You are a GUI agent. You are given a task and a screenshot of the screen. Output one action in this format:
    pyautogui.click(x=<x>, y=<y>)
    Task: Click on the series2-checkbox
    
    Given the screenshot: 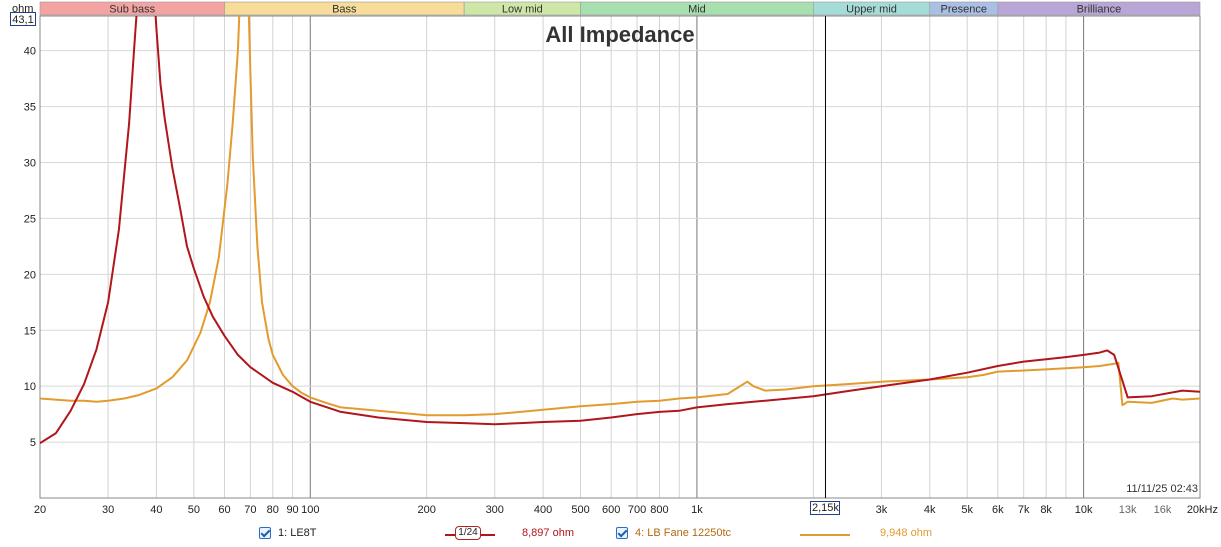 What is the action you would take?
    pyautogui.click(x=622, y=533)
    